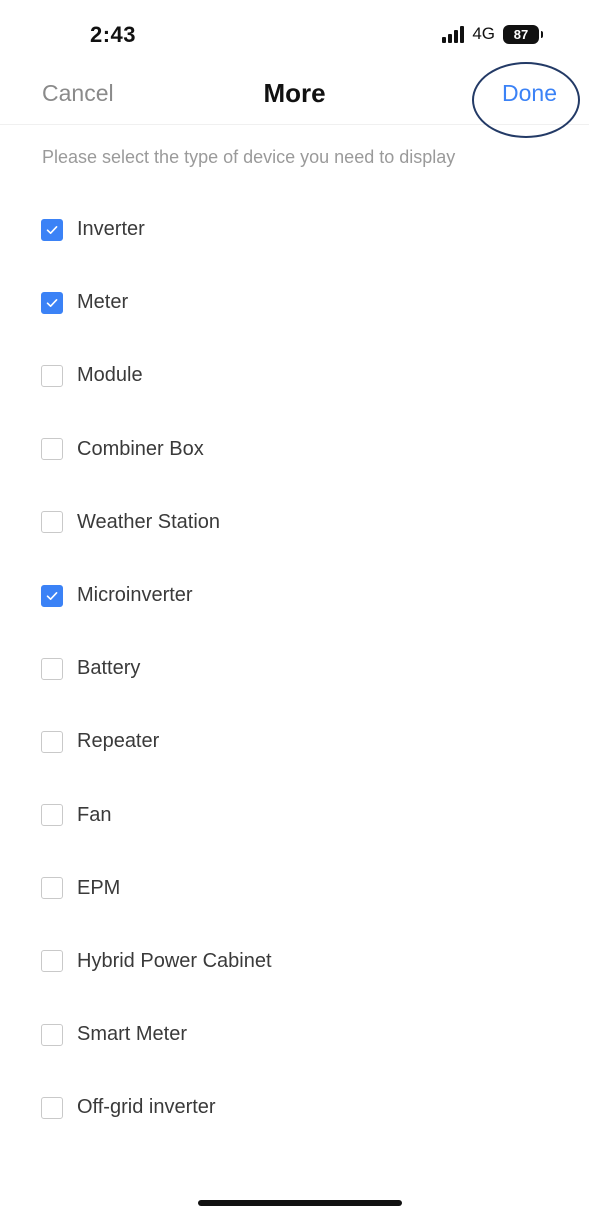 The image size is (589, 1206). What do you see at coordinates (110, 375) in the screenshot?
I see `device-option-label: Module` at bounding box center [110, 375].